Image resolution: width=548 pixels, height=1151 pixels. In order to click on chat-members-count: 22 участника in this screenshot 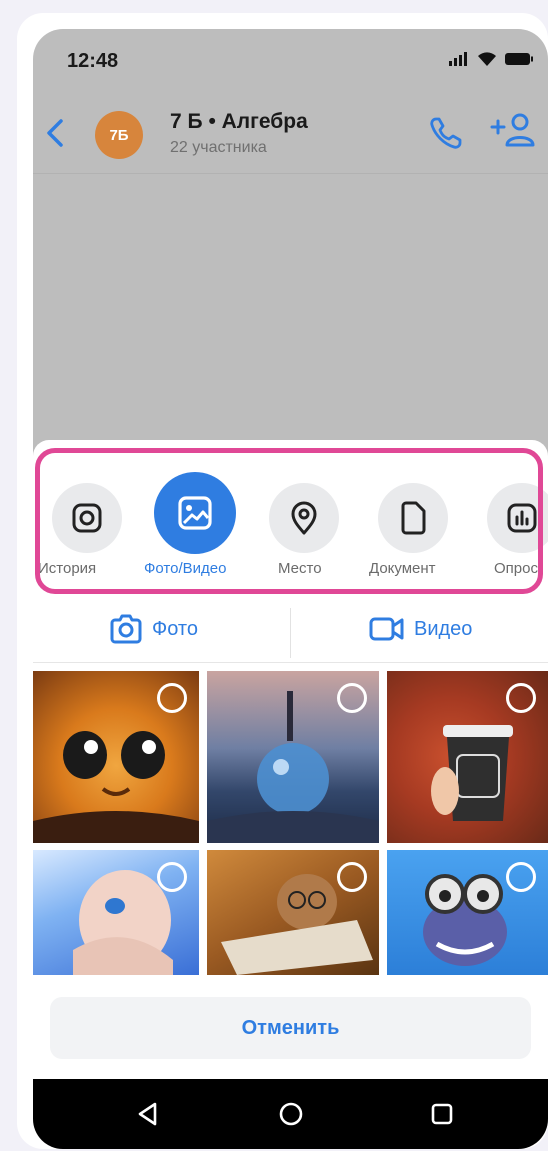, I will do `click(218, 147)`.